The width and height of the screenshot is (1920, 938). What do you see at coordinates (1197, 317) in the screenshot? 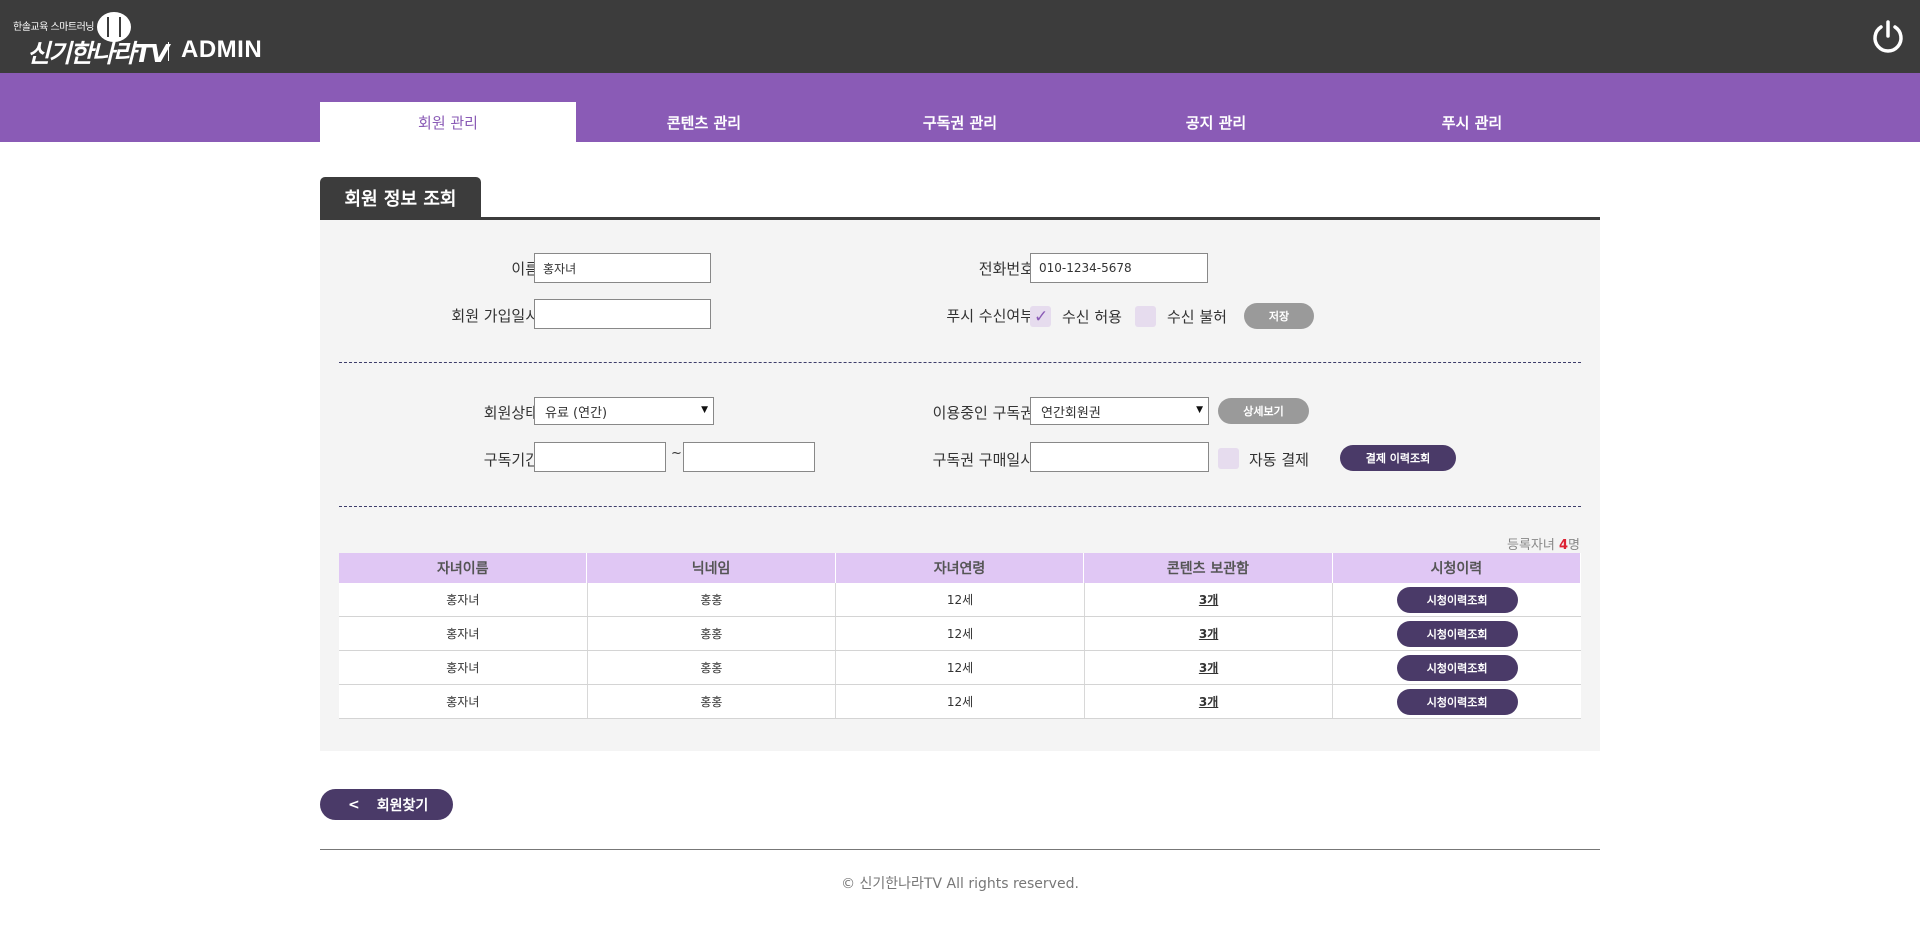
I see `push-deny-label: 수신 불허` at bounding box center [1197, 317].